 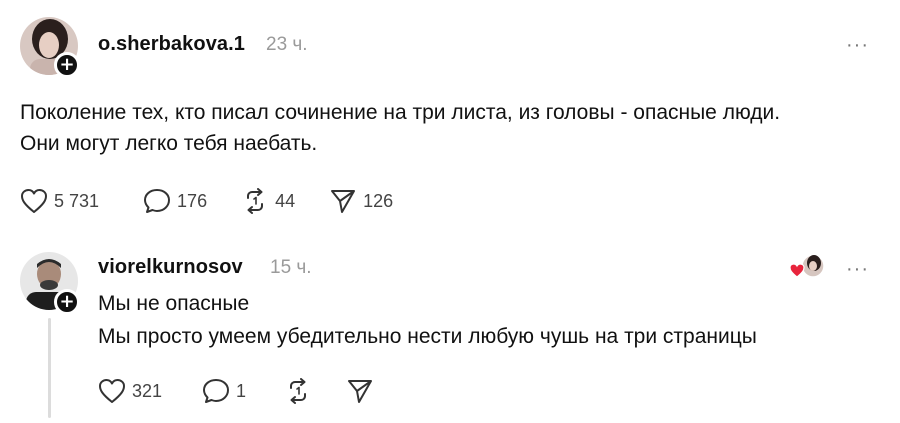 I want to click on reply-like-button: 321, so click(x=130, y=391).